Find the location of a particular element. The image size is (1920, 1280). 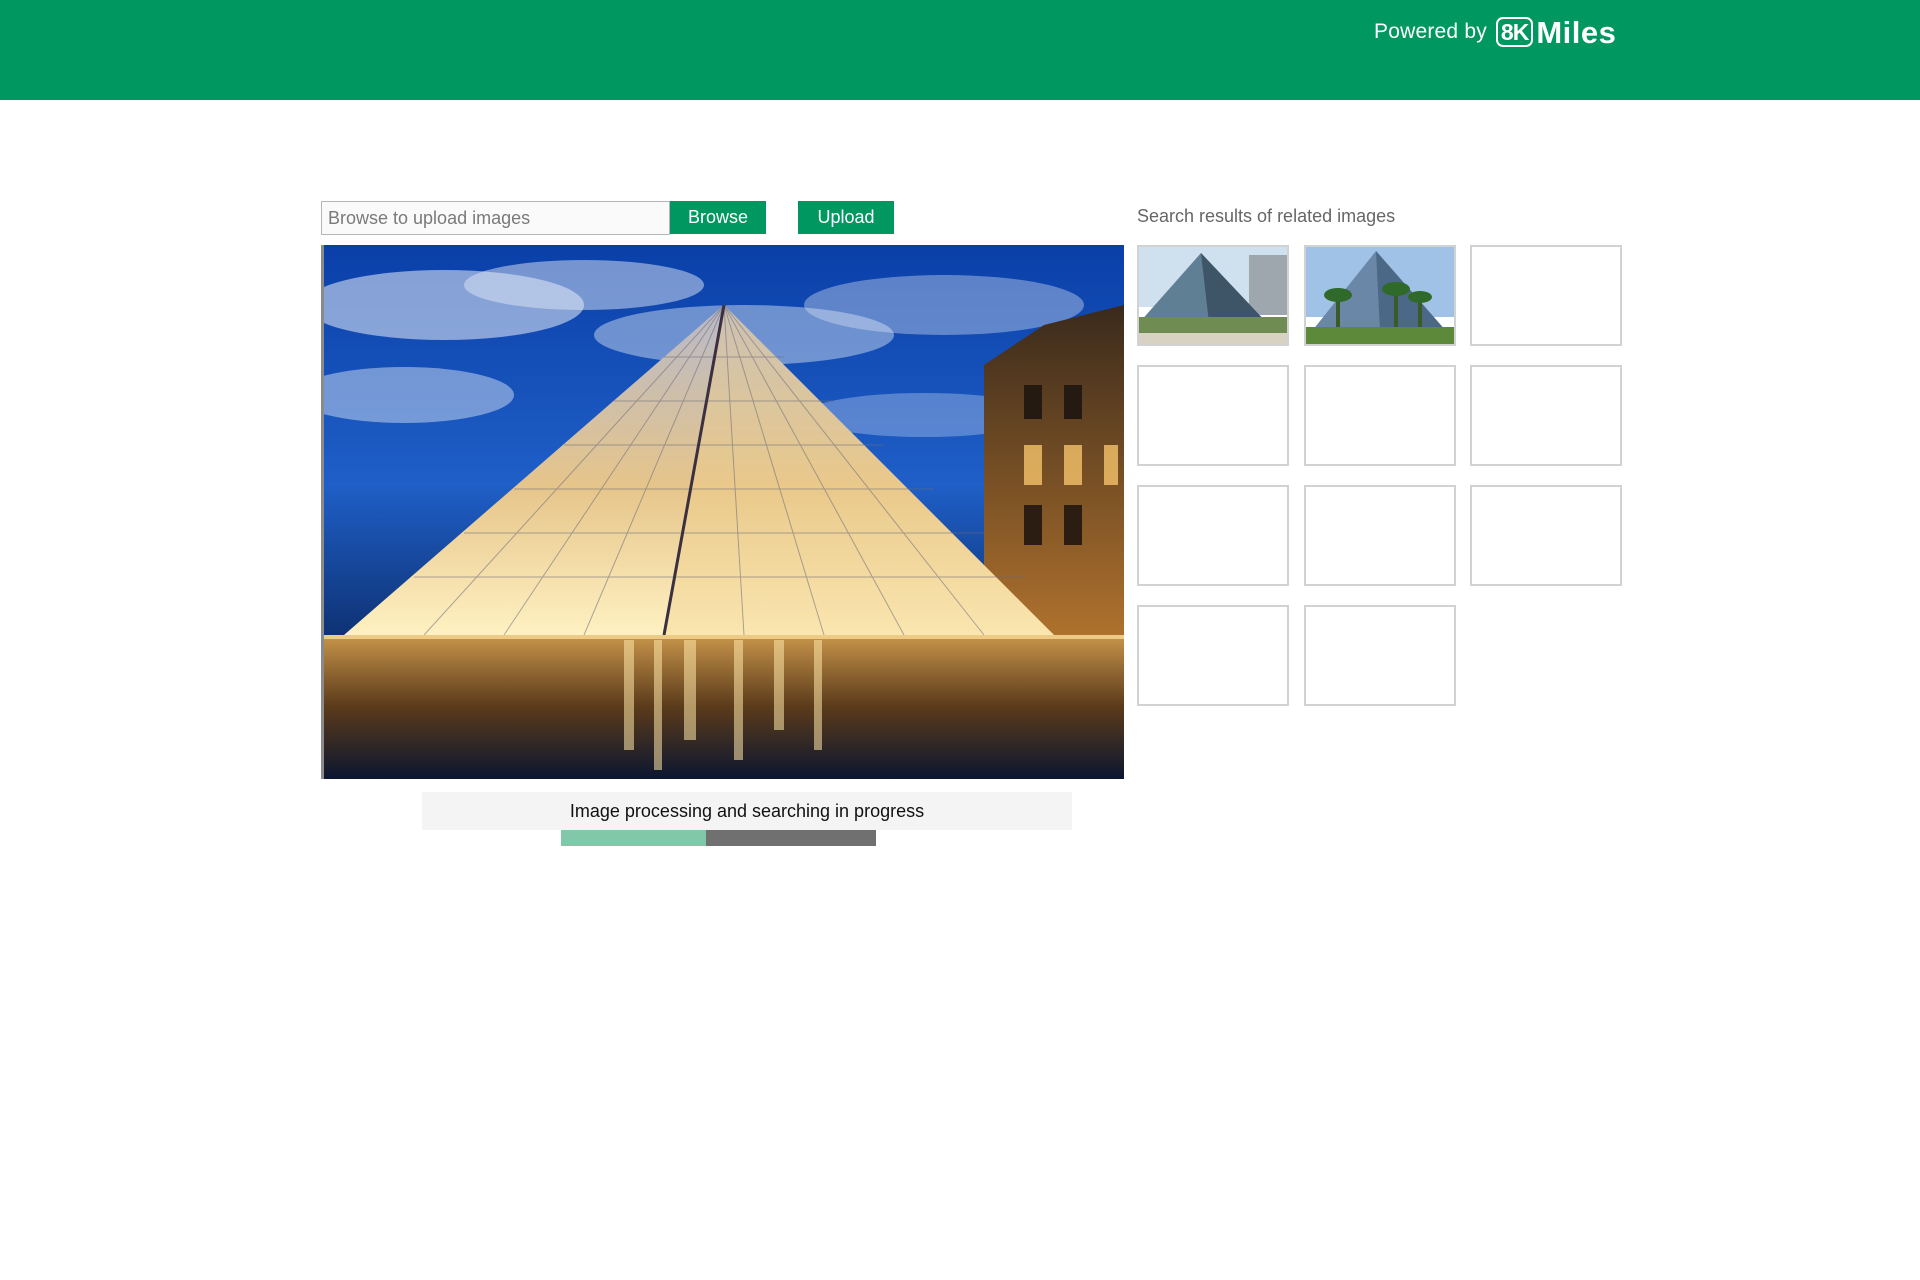

top-header: Powered by 8K Miles is located at coordinates (960, 50).